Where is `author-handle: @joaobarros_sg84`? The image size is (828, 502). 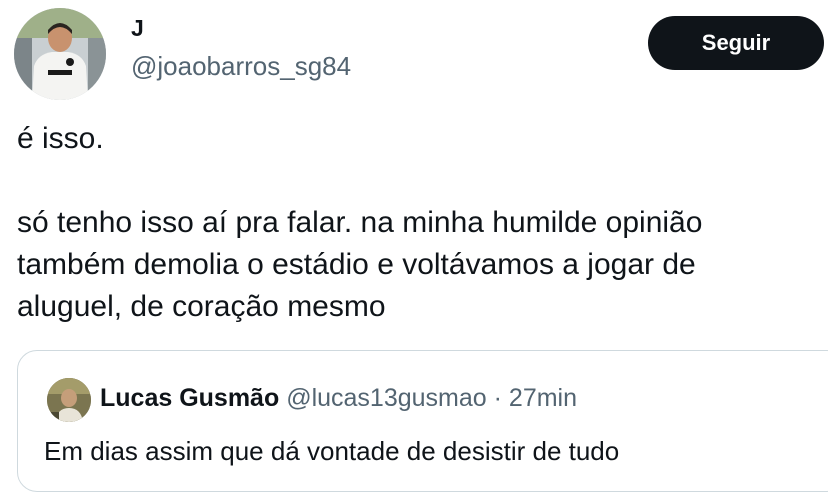
author-handle: @joaobarros_sg84 is located at coordinates (241, 66).